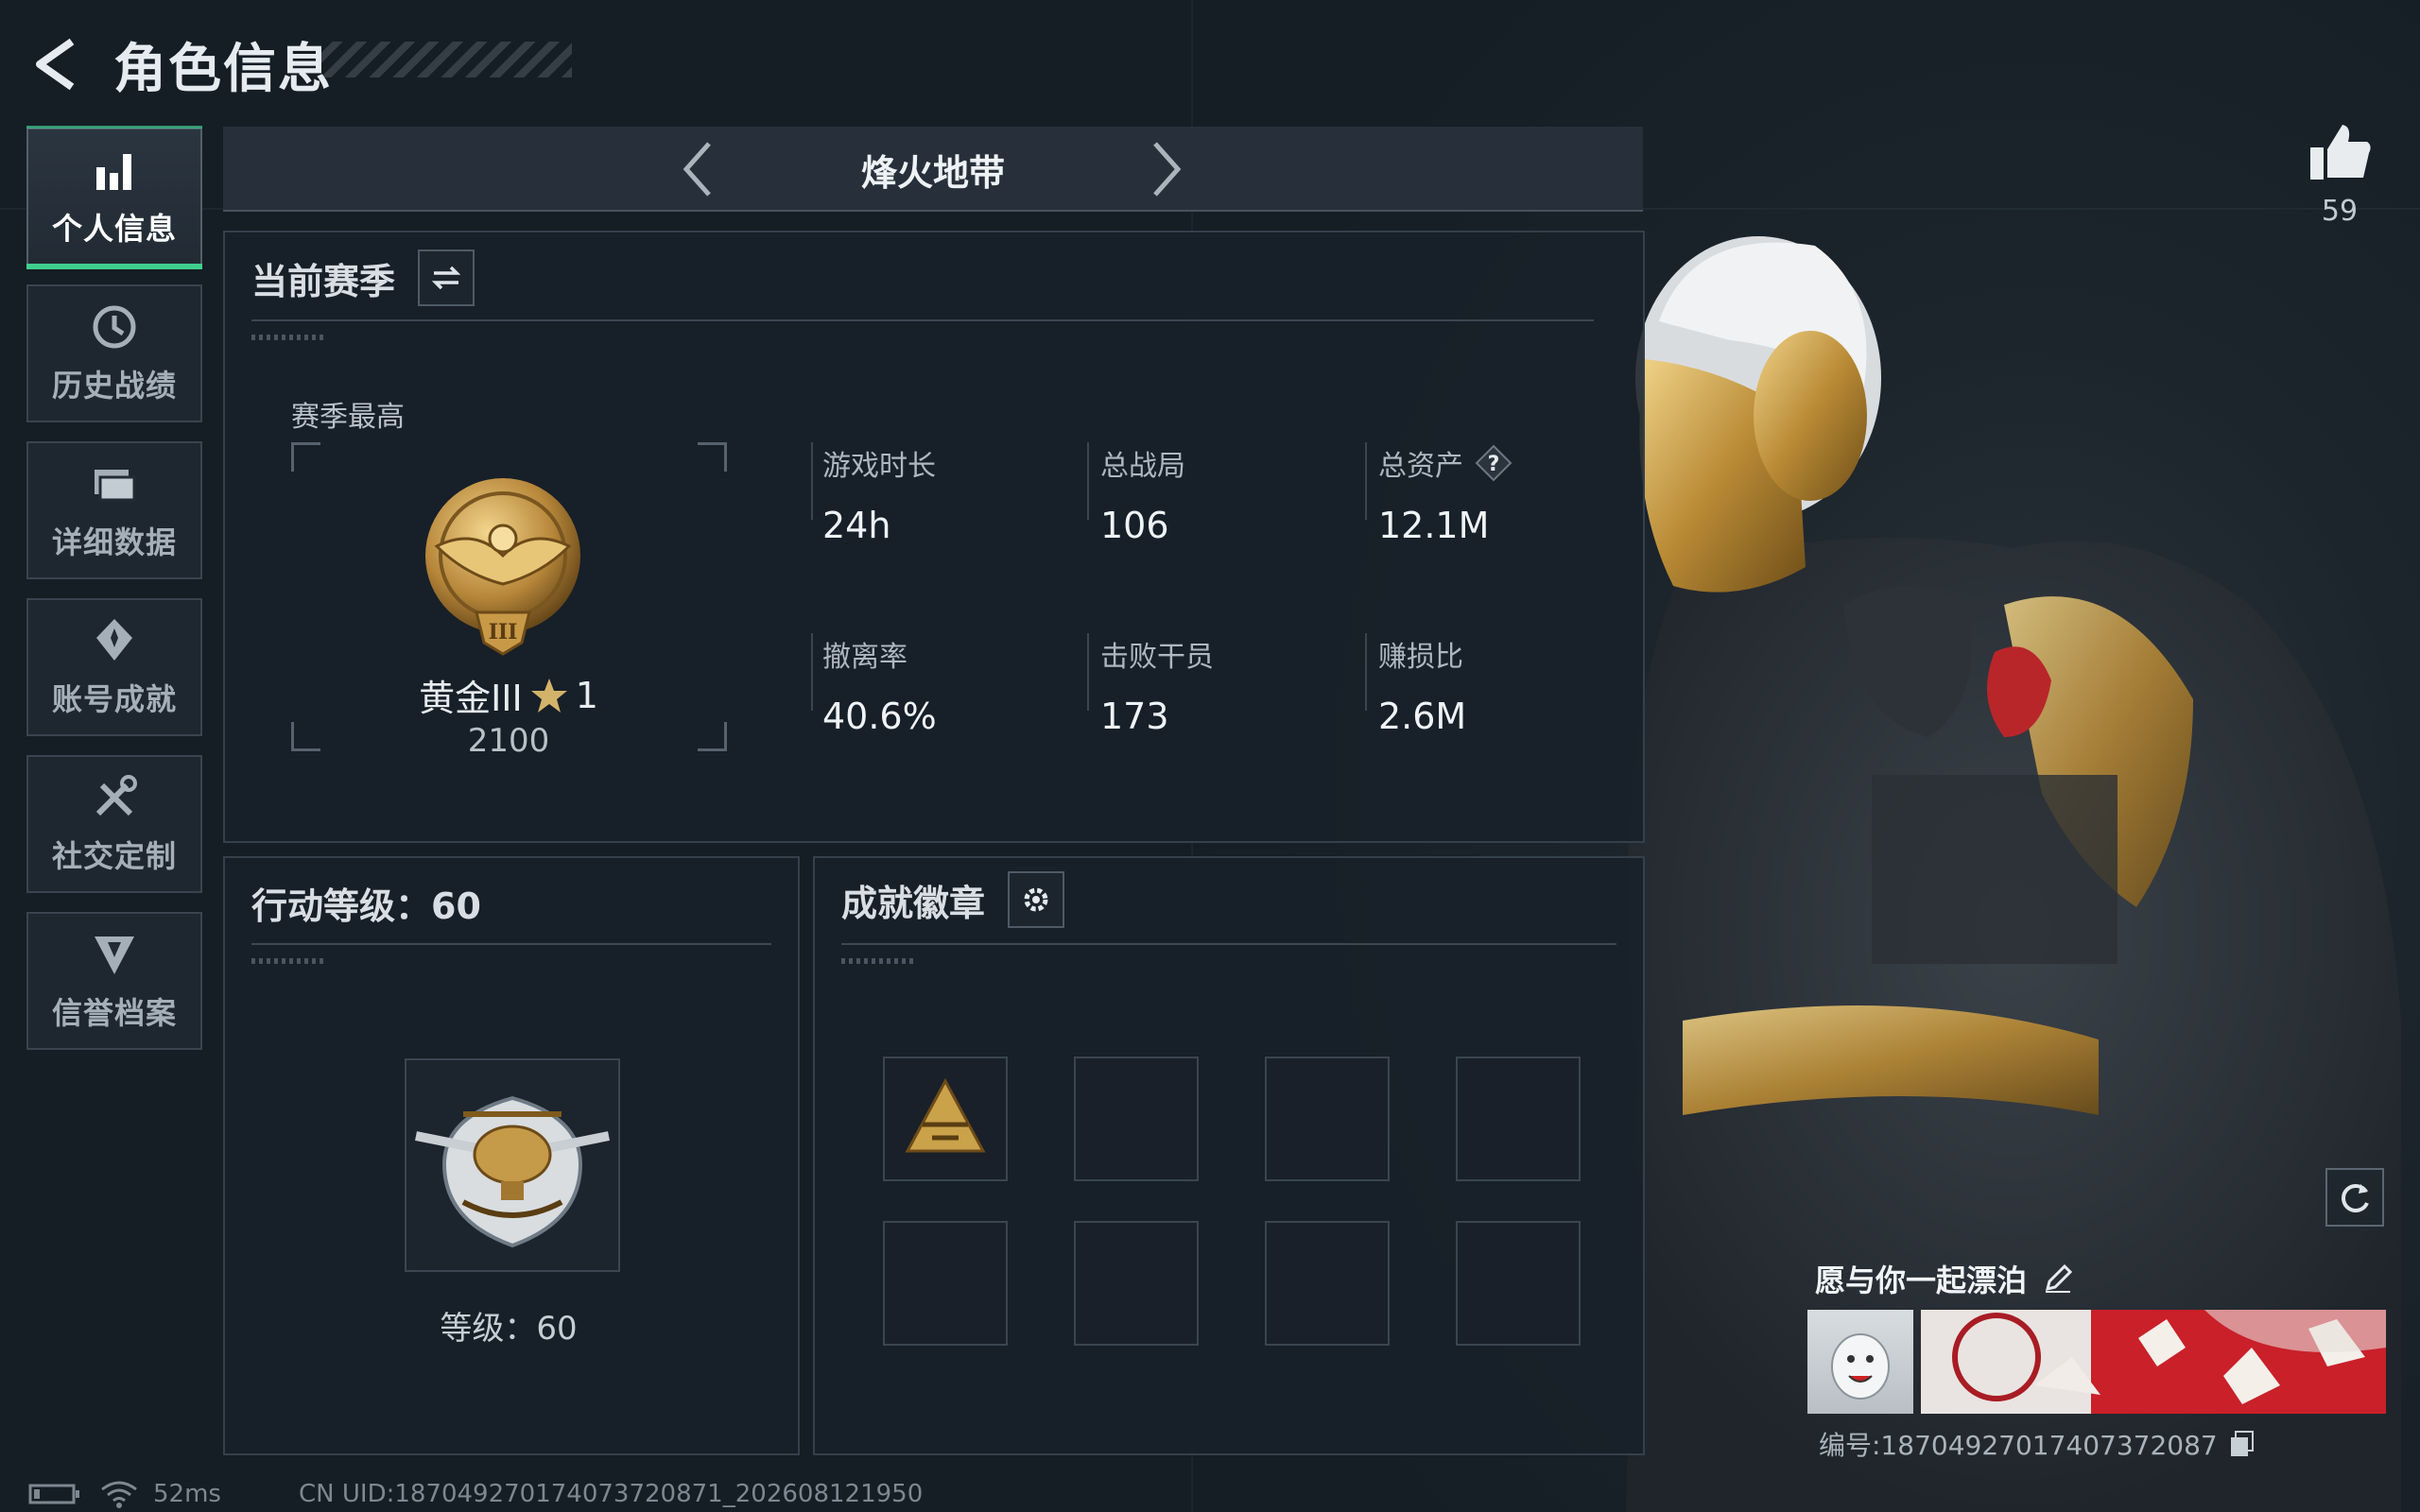 Image resolution: width=2420 pixels, height=1512 pixels. Describe the element at coordinates (2241, 1444) in the screenshot. I see `copy-icon` at that location.